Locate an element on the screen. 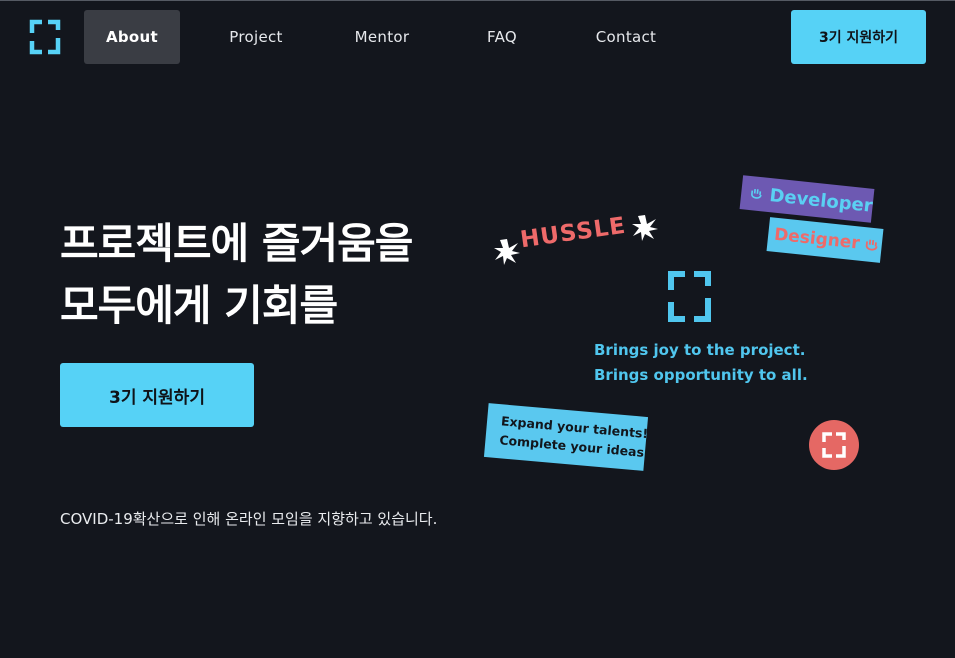  nav-about: About is located at coordinates (132, 37).